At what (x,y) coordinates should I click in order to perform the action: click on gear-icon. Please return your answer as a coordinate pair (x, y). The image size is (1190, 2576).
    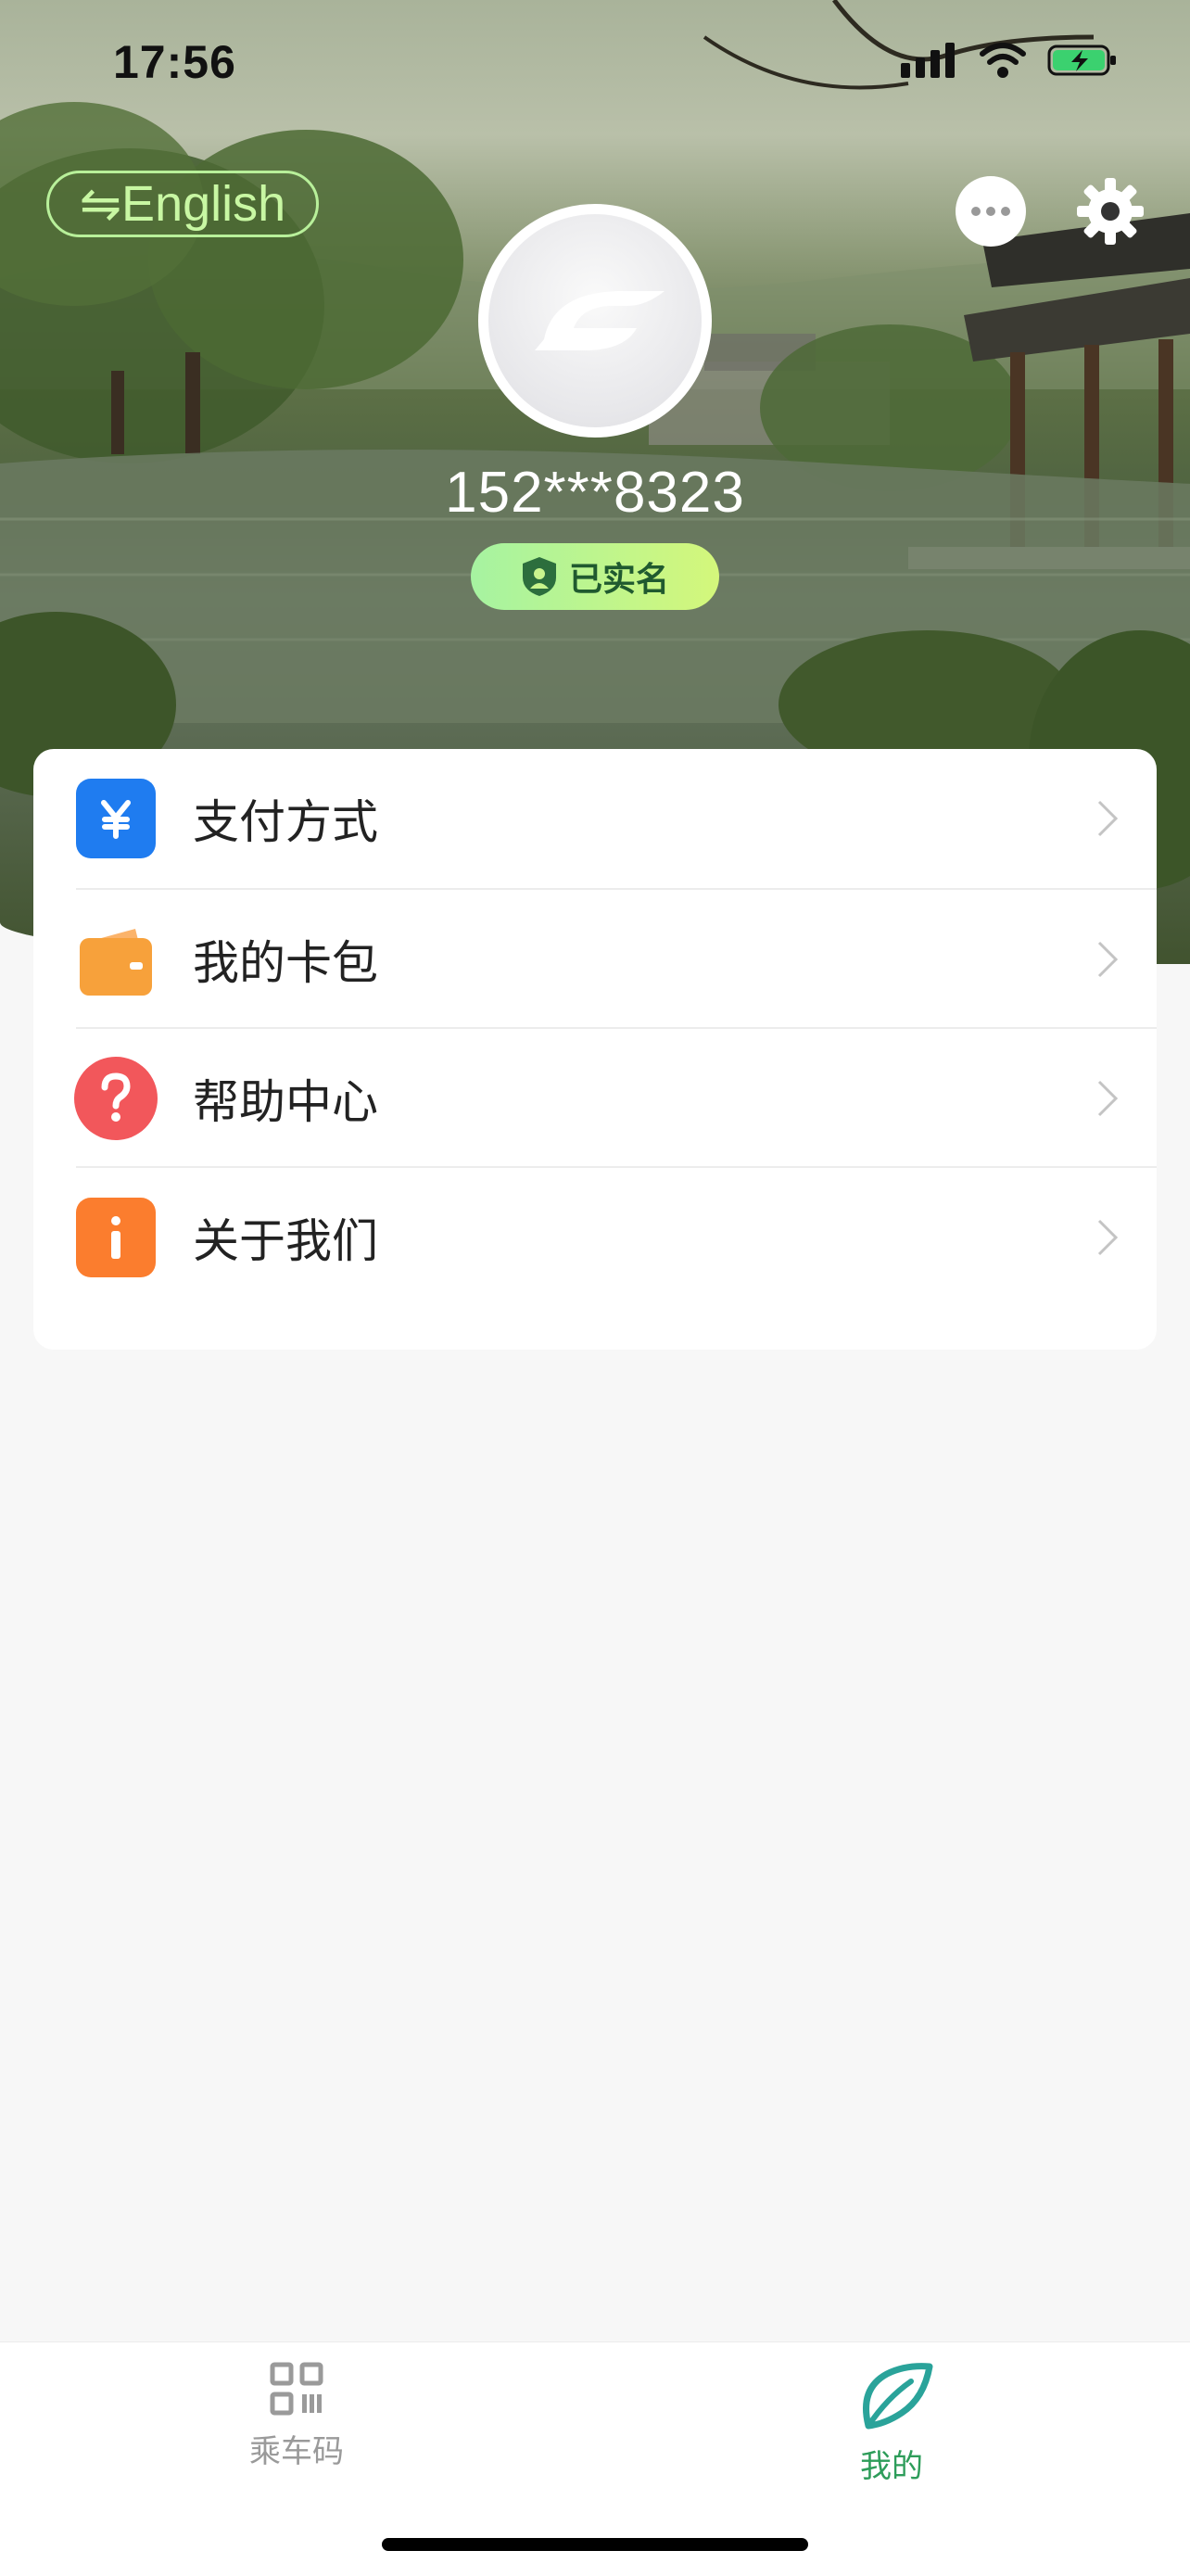
    Looking at the image, I should click on (1110, 211).